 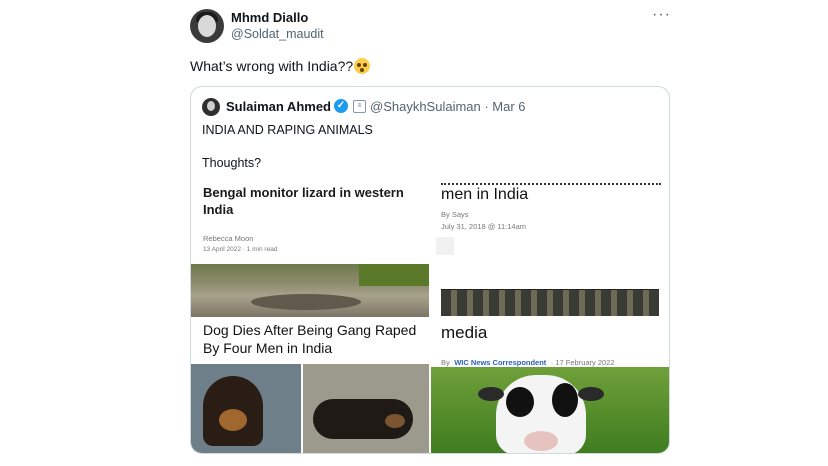 What do you see at coordinates (277, 34) in the screenshot?
I see `author-handle: @Soldat_maudit` at bounding box center [277, 34].